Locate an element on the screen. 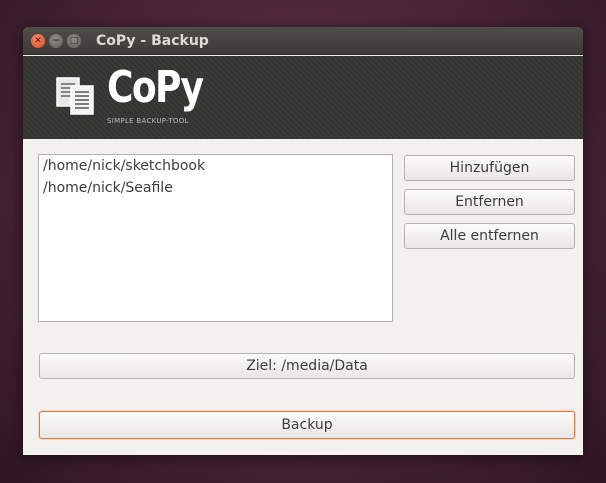  window-title: CoPy - Backup is located at coordinates (152, 41).